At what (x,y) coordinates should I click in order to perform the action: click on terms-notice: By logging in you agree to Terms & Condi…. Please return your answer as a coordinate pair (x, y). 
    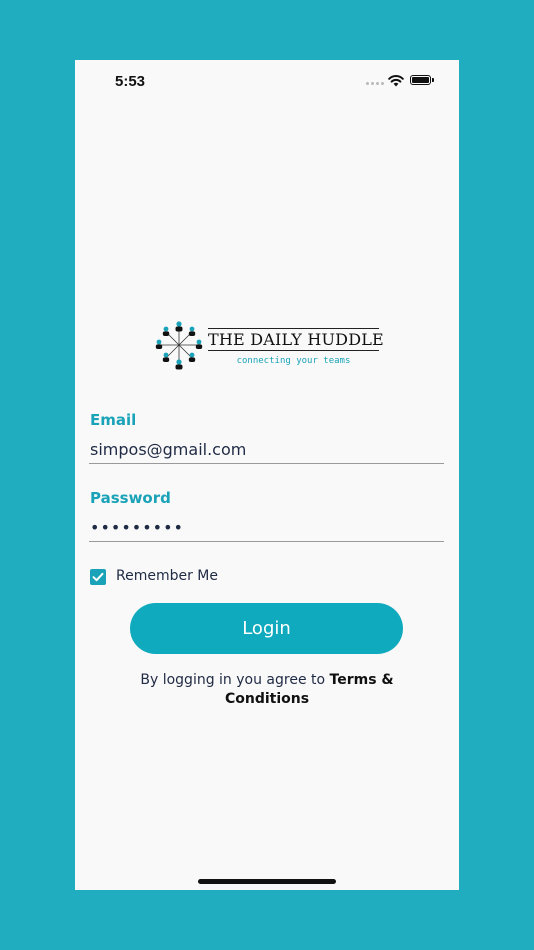
    Looking at the image, I should click on (267, 690).